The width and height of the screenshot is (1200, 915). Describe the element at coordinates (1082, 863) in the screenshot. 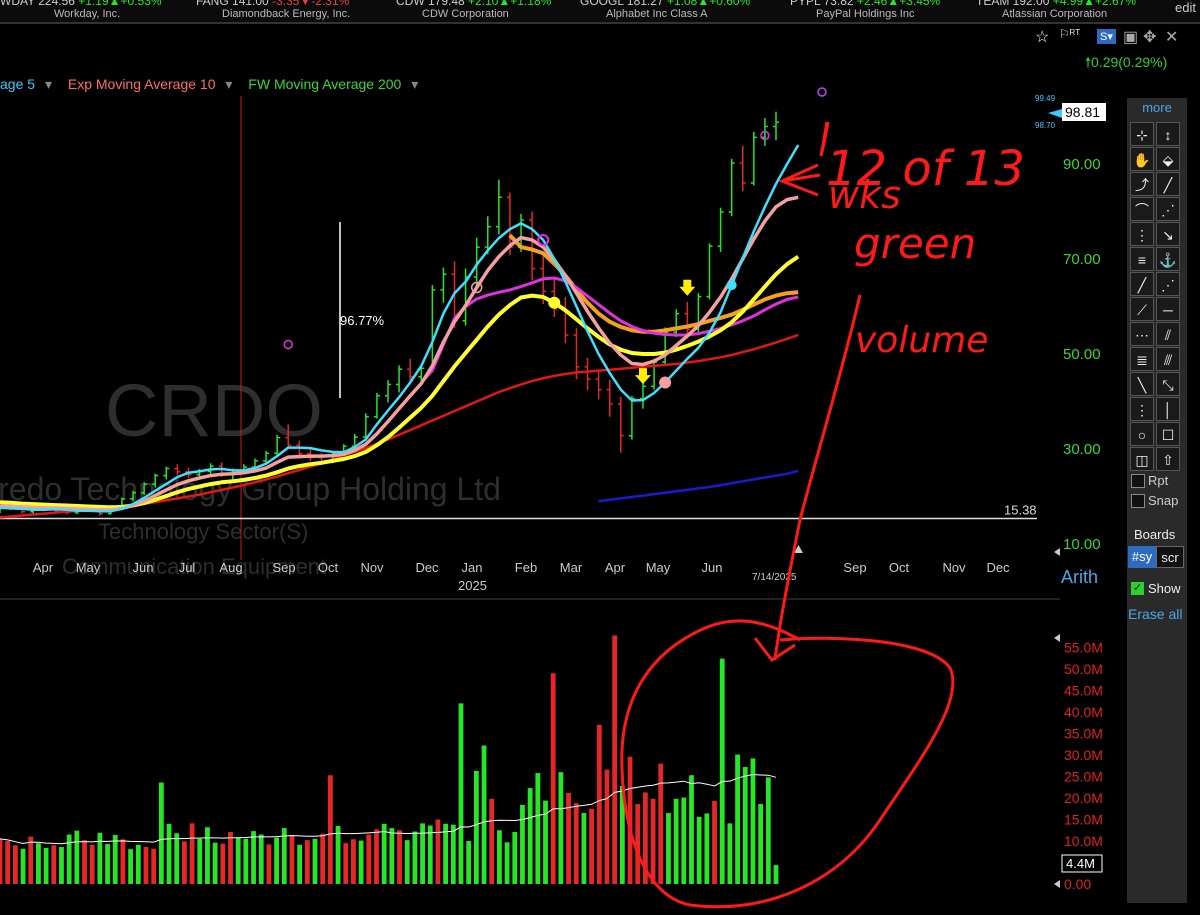

I see `volume-current-tag: 4.4M` at that location.